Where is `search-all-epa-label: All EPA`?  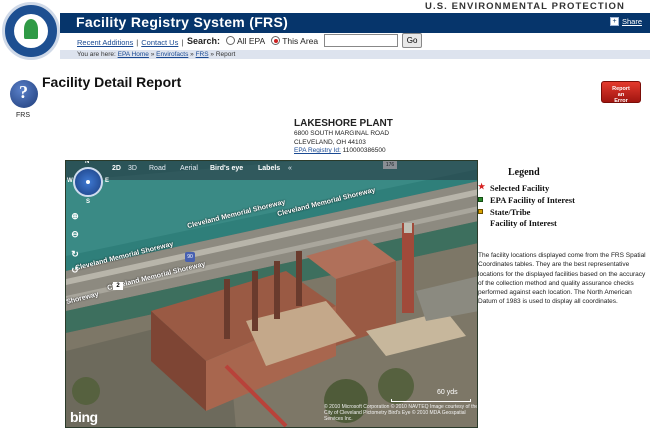 search-all-epa-label: All EPA is located at coordinates (251, 40).